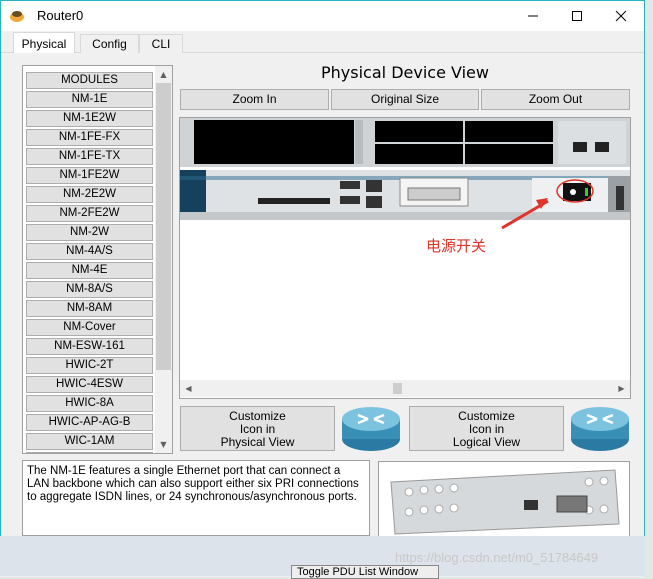  Describe the element at coordinates (163, 444) in the screenshot. I see `scroll-down-icon: ▼` at that location.